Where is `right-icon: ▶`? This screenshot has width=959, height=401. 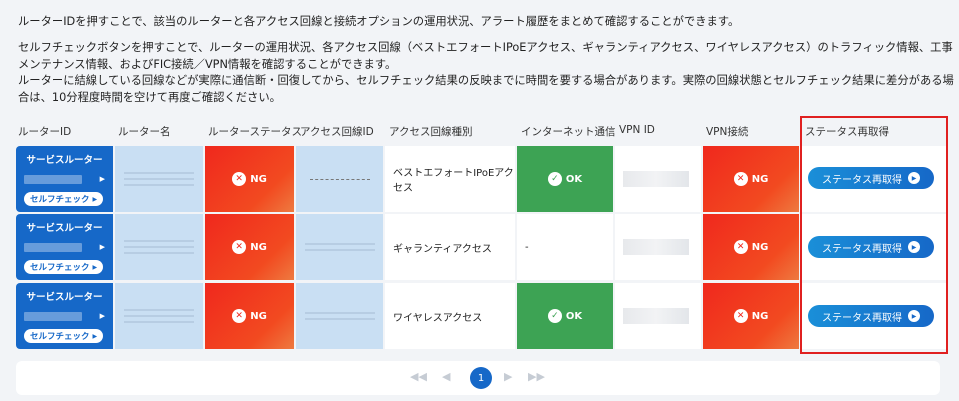 right-icon: ▶ is located at coordinates (508, 376).